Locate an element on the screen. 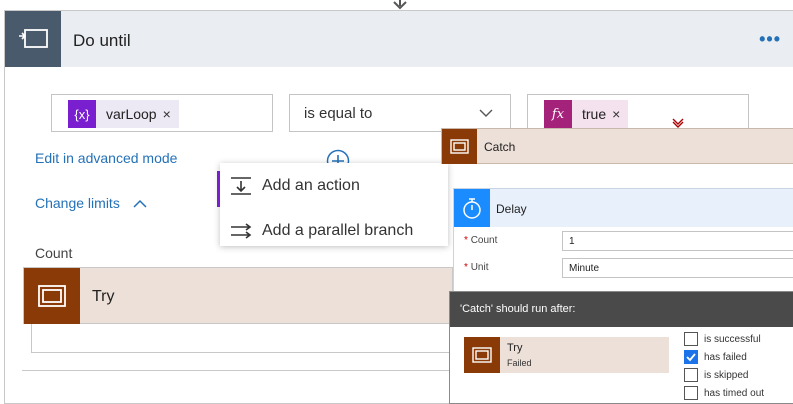  unit-dropdown: Minute is located at coordinates (677, 268).